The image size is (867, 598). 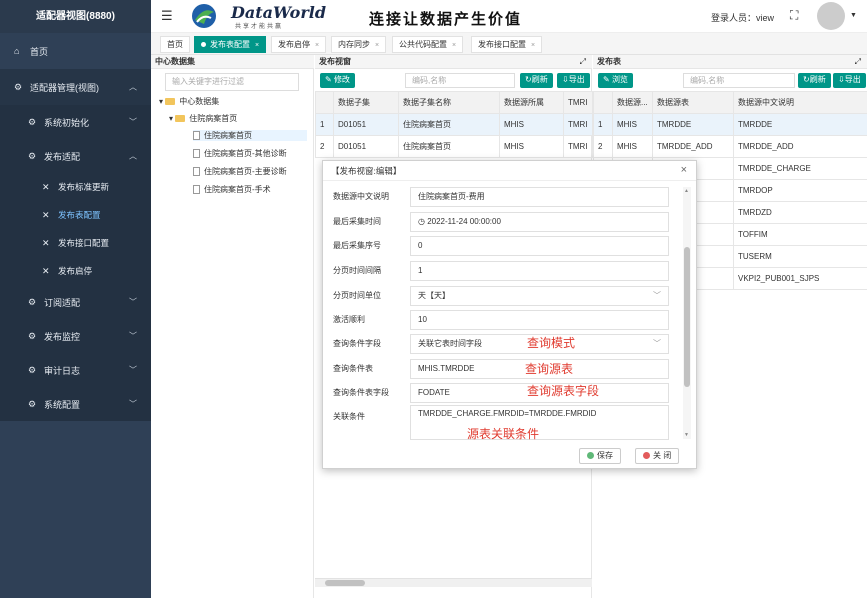 I want to click on table-cell: TMRDOP, so click(x=800, y=190).